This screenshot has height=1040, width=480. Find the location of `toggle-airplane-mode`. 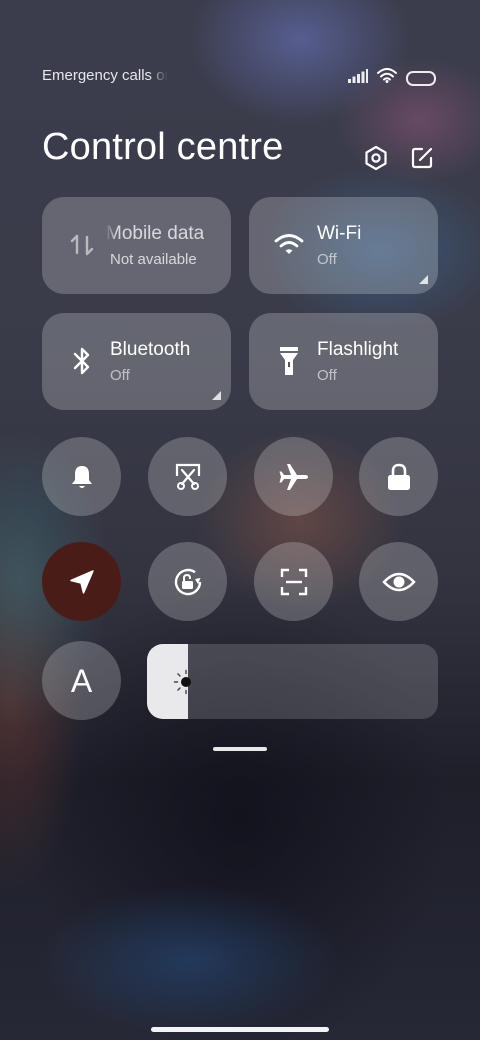

toggle-airplane-mode is located at coordinates (293, 476).